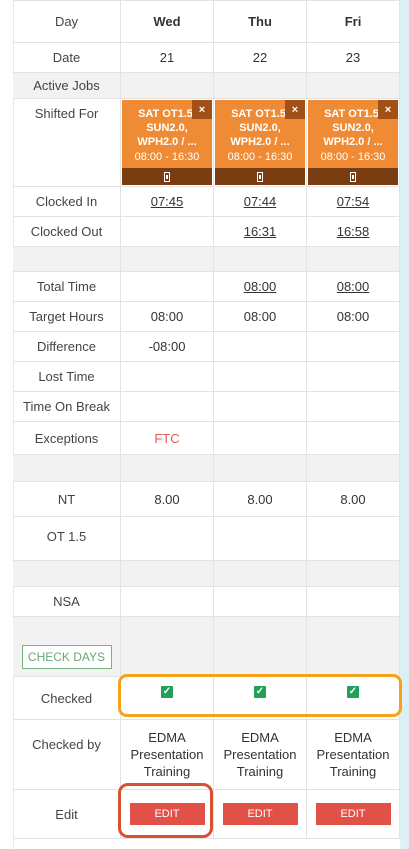 This screenshot has width=409, height=849. What do you see at coordinates (167, 814) in the screenshot?
I see `edit-button-wed: EDIT` at bounding box center [167, 814].